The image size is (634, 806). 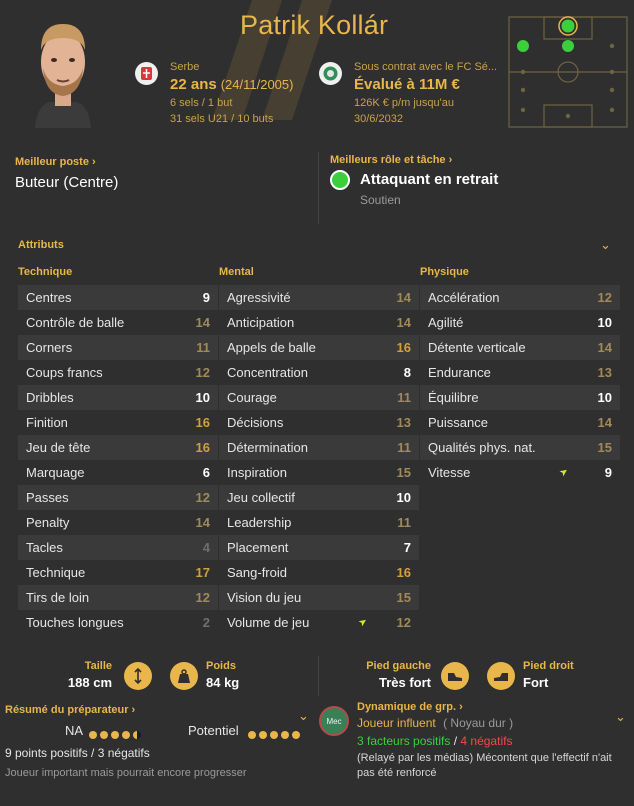 What do you see at coordinates (252, 397) in the screenshot?
I see `attribute-name: Courage` at bounding box center [252, 397].